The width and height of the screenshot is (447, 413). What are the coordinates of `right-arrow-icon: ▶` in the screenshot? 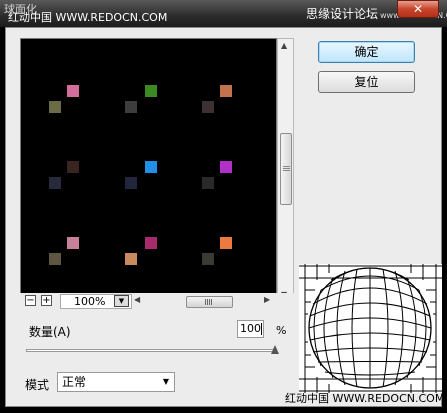 It's located at (267, 299).